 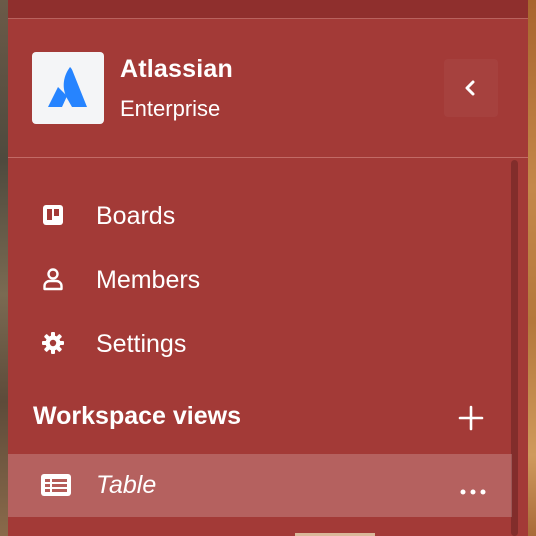 What do you see at coordinates (56, 487) in the screenshot?
I see `table-icon` at bounding box center [56, 487].